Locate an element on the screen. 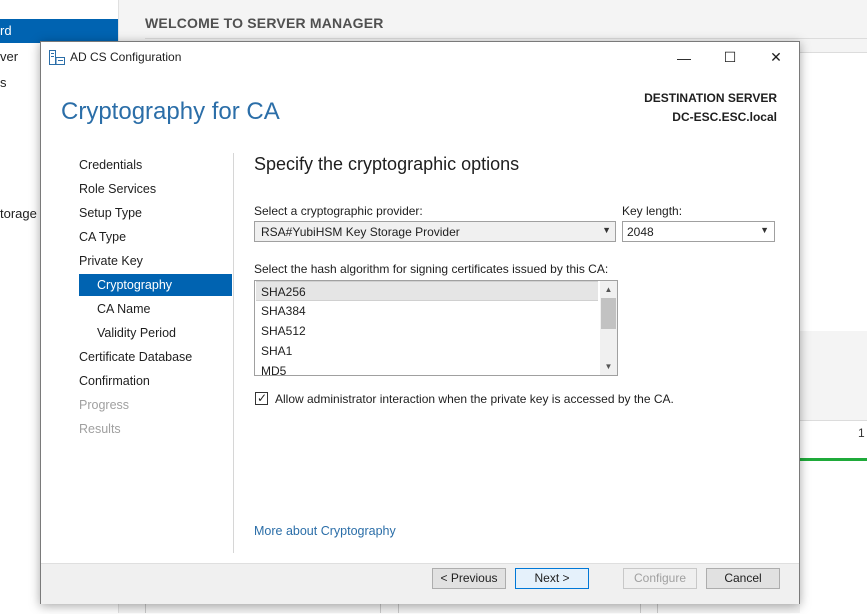  minimize-icon: — is located at coordinates (684, 57).